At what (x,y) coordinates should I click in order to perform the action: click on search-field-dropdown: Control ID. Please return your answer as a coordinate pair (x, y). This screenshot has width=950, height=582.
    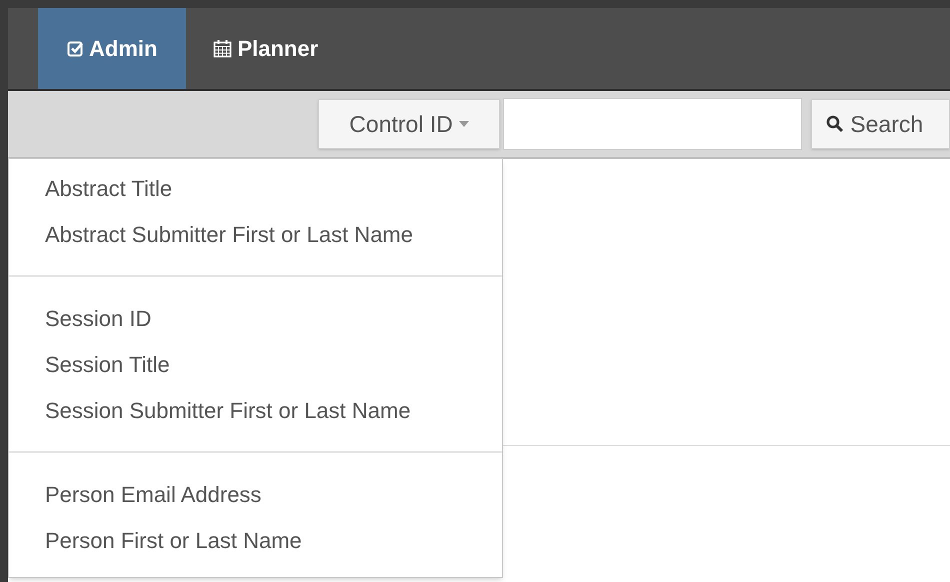
    Looking at the image, I should click on (409, 124).